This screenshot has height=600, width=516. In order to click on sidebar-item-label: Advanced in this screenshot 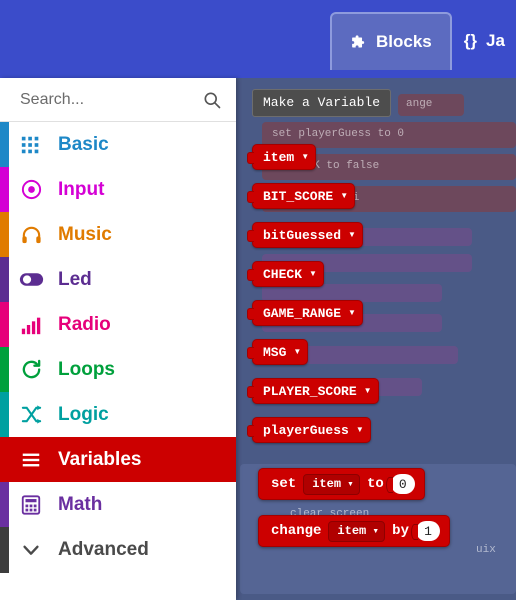, I will do `click(103, 549)`.